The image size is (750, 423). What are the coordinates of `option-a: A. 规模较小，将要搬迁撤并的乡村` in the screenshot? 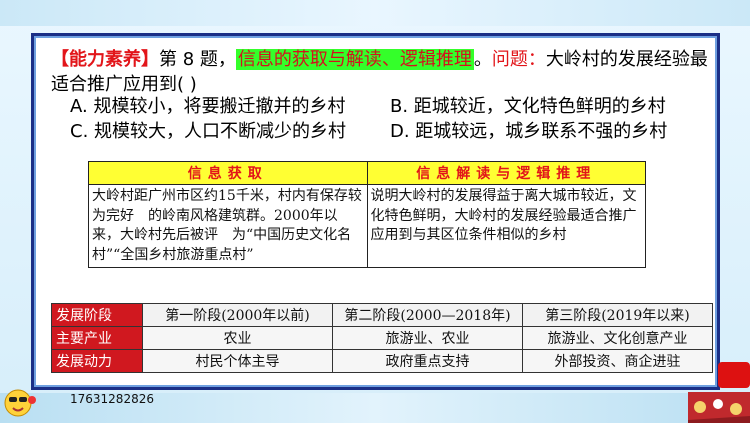 It's located at (230, 106).